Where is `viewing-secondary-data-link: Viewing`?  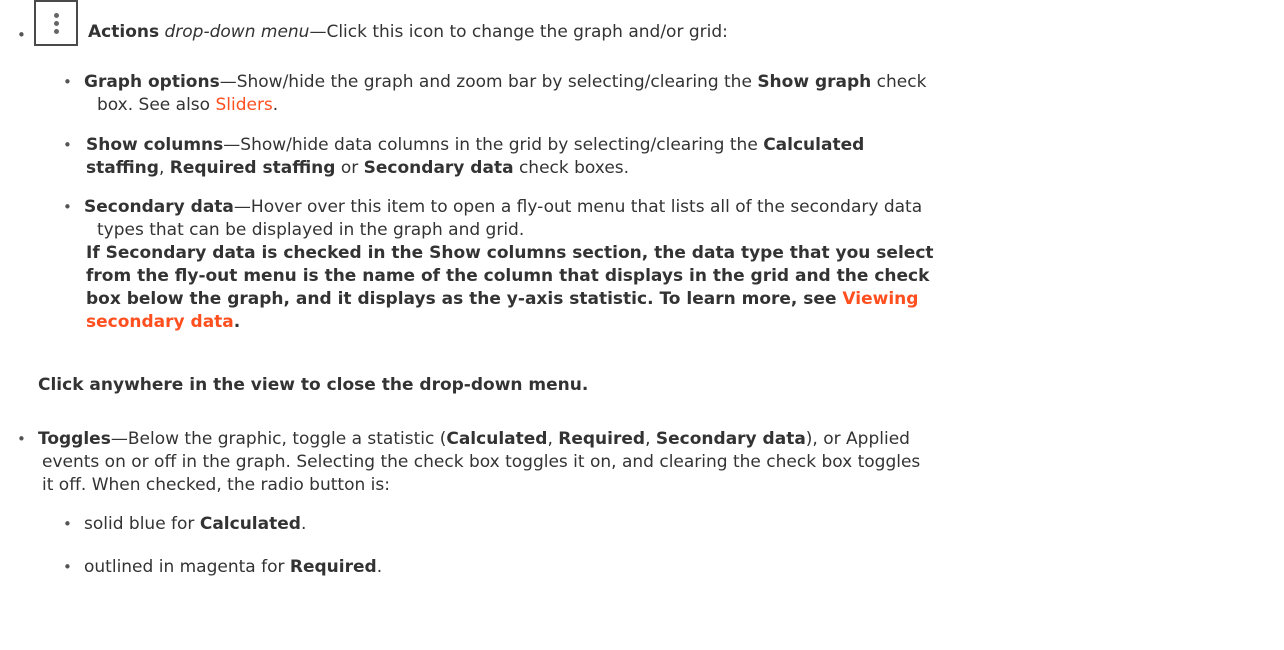
viewing-secondary-data-link: Viewing is located at coordinates (880, 299).